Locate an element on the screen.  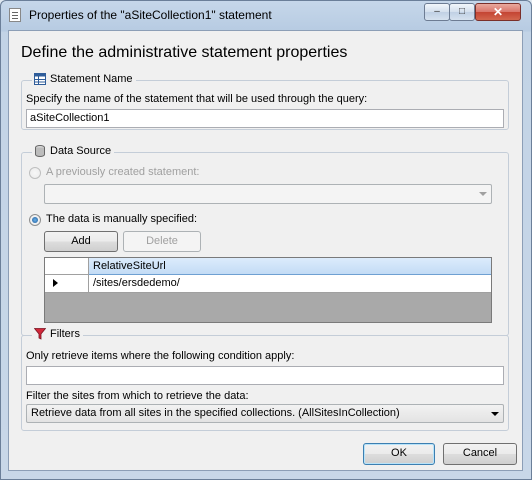
filters-group-label: Filters is located at coordinates (65, 334).